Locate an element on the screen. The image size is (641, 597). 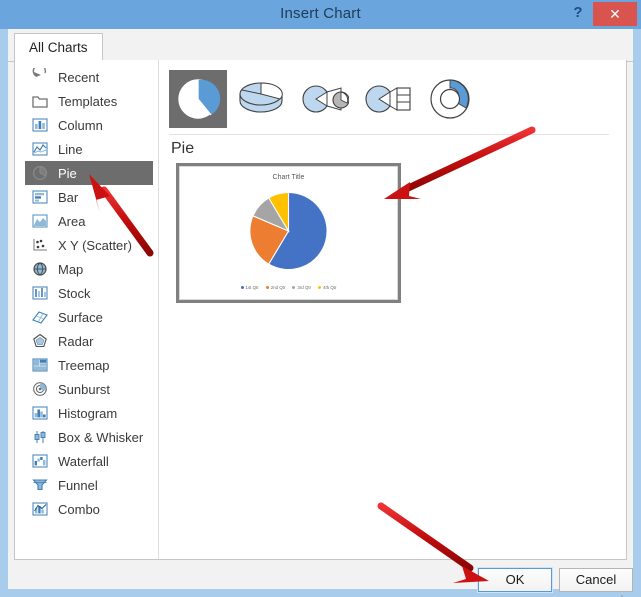
sidebar-item-label: Surface is located at coordinates (80, 317).